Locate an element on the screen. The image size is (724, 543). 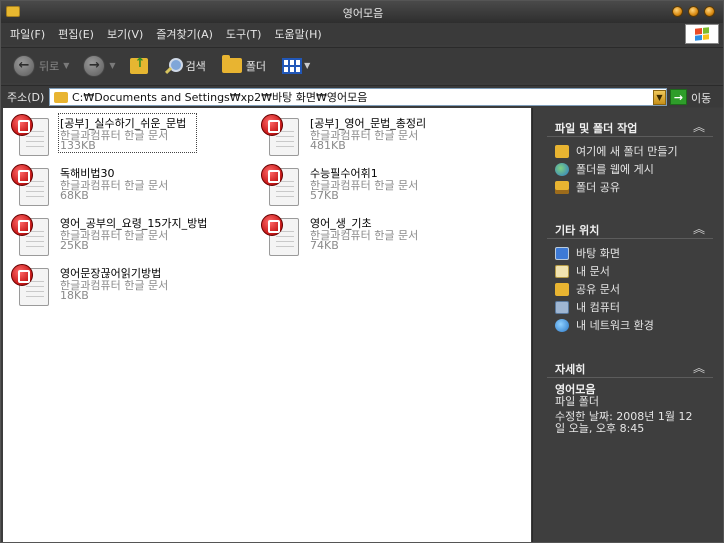
window-controls is located at coordinates (693, 11).